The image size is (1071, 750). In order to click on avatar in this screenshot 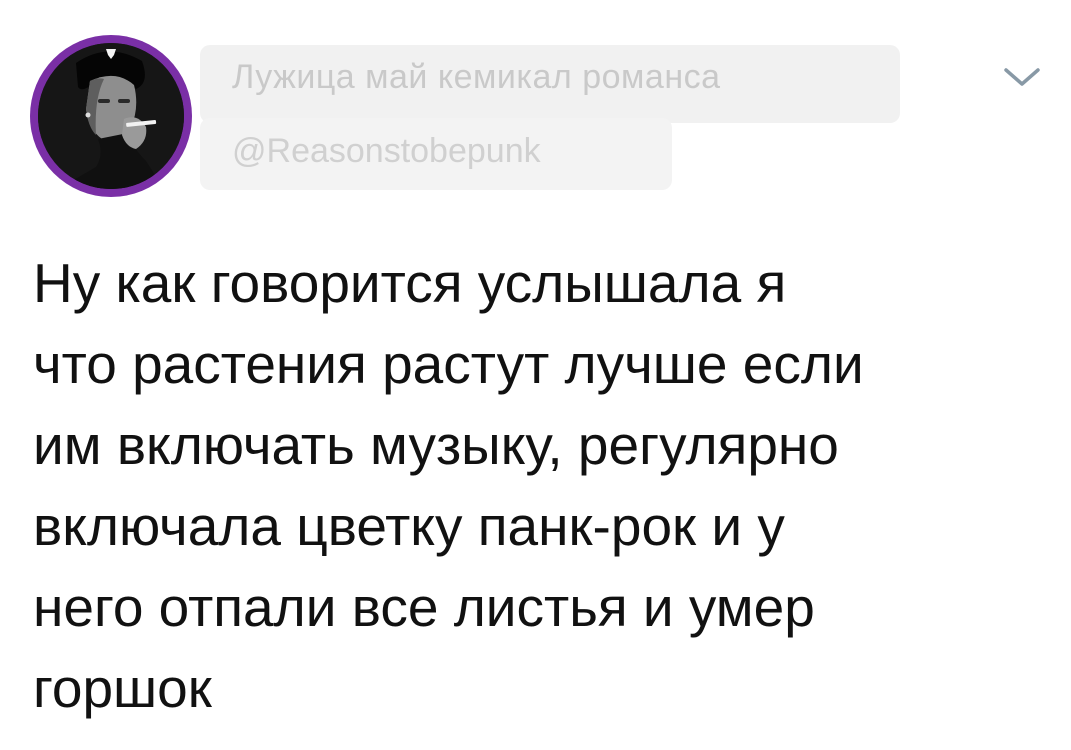, I will do `click(111, 116)`.